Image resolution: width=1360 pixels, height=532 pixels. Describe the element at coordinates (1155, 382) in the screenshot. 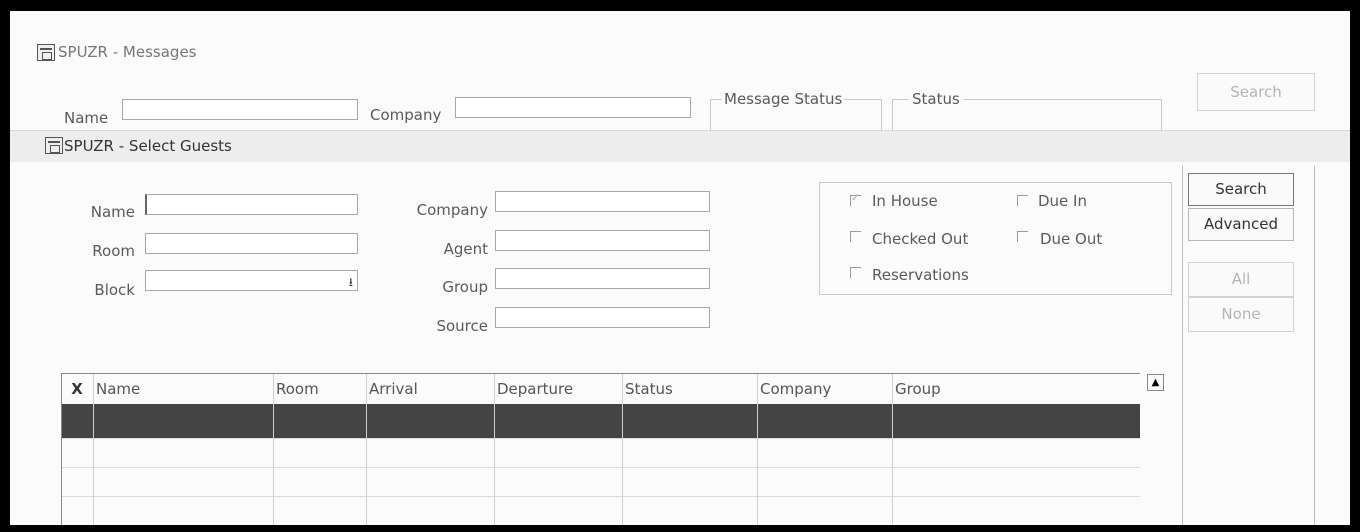

I see `scroll-up-button: ▲` at that location.